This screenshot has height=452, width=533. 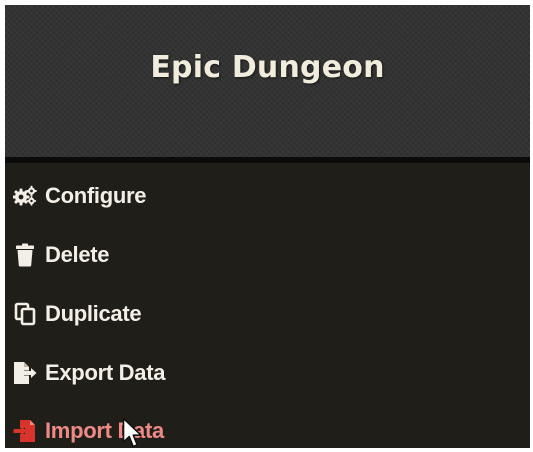 I want to click on delete-menu-item: Delete, so click(x=267, y=255).